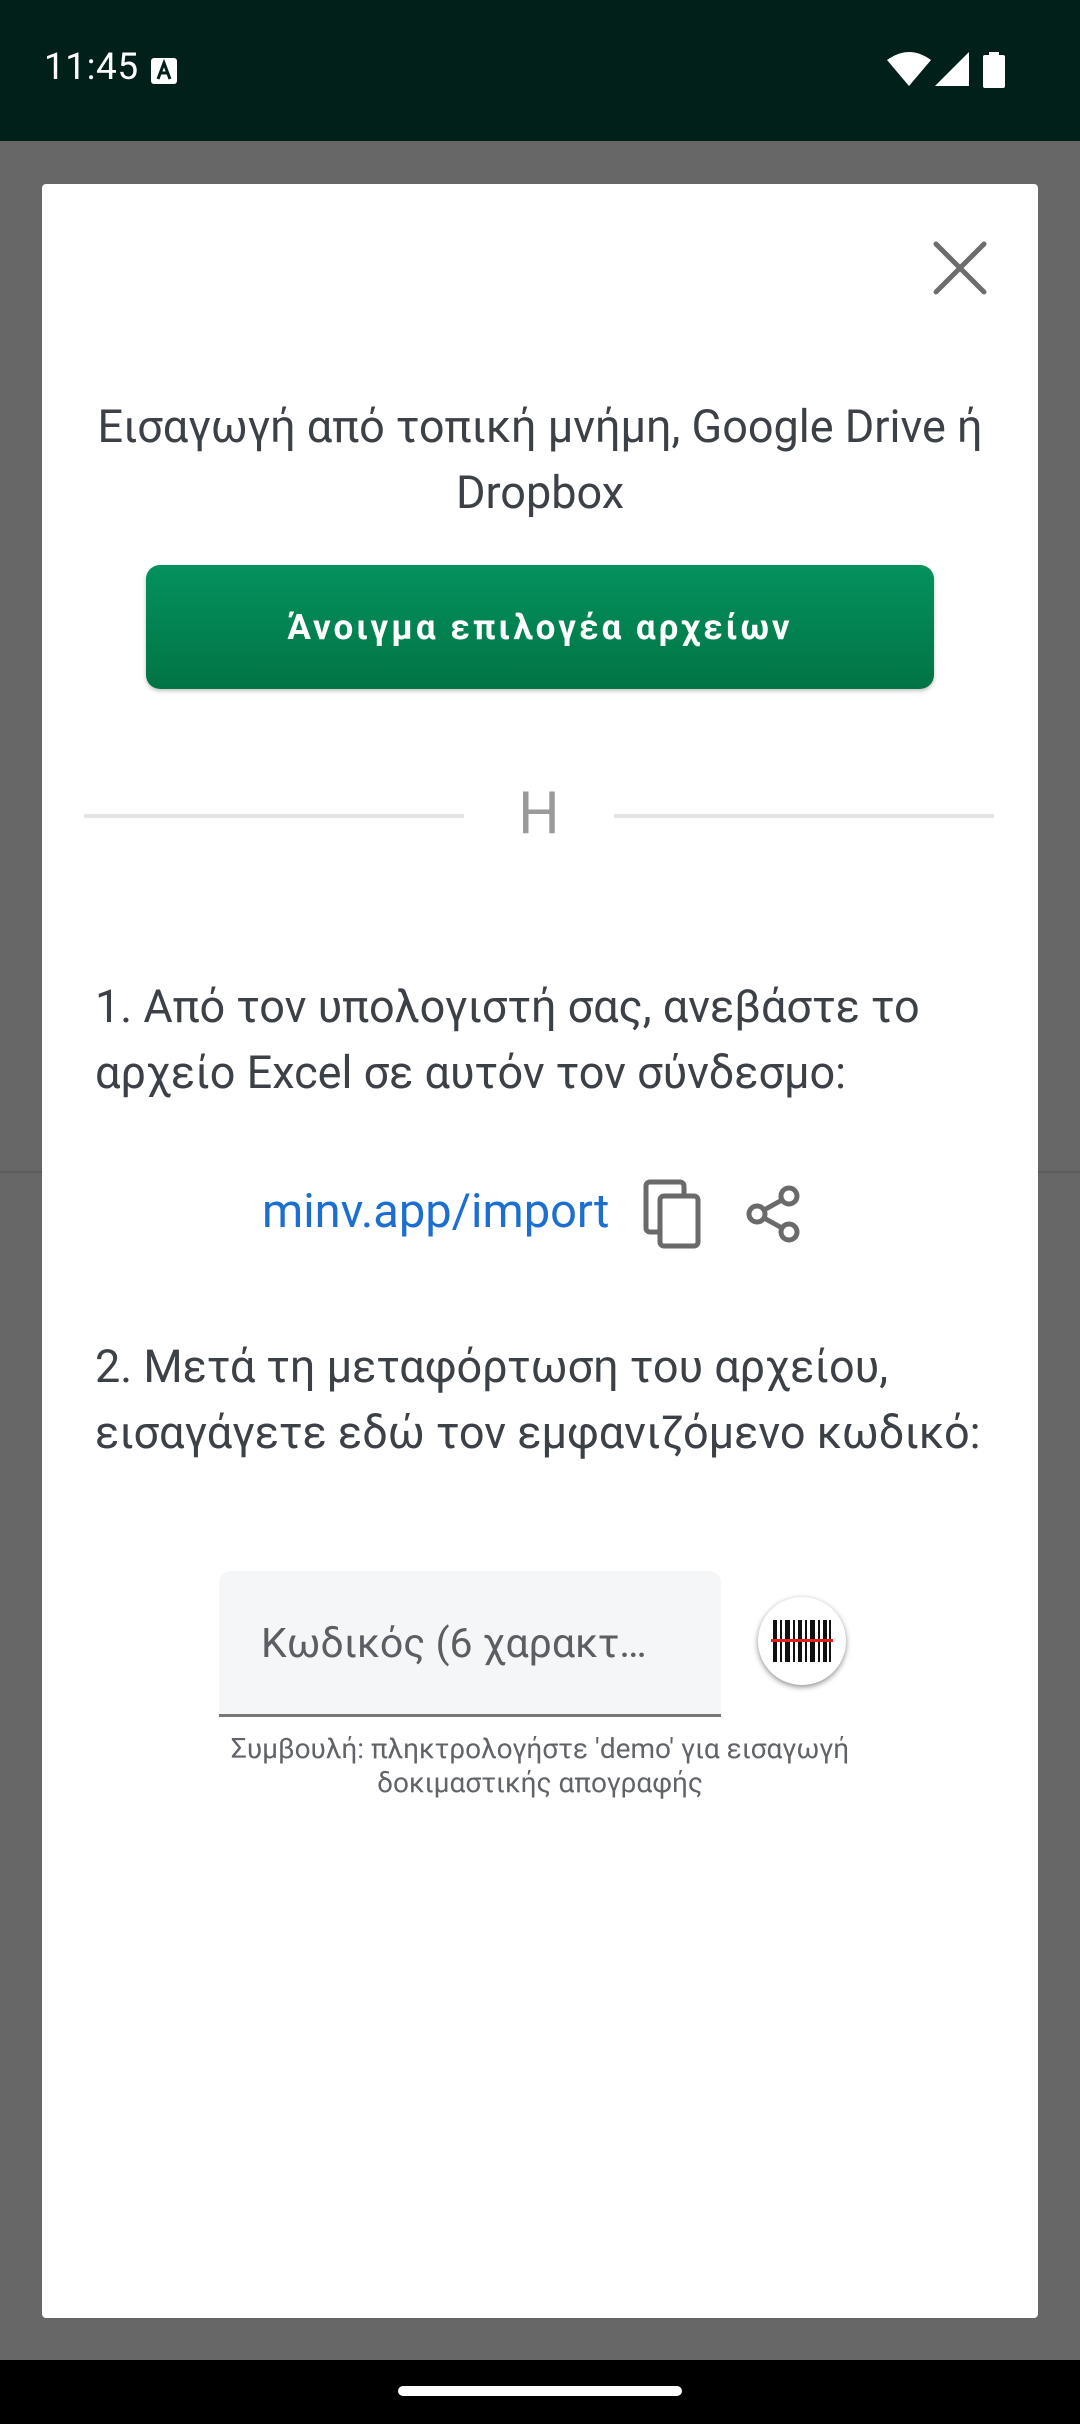  I want to click on status-bar: 11:45, so click(540, 70).